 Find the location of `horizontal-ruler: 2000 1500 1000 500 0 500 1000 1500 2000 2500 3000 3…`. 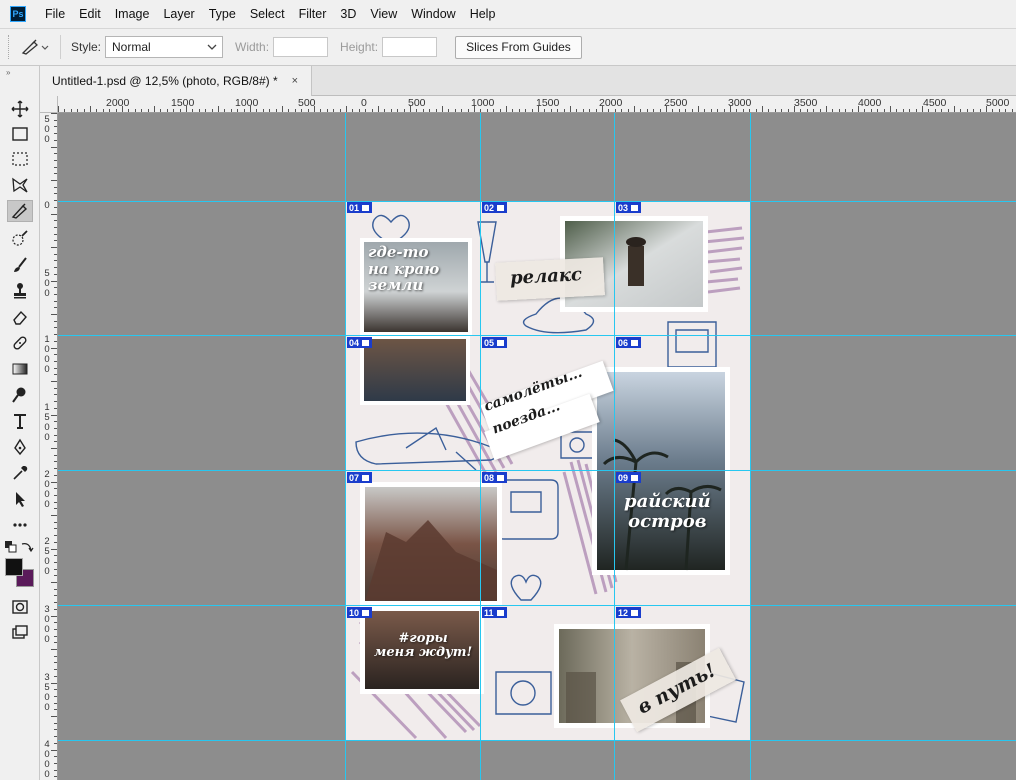

horizontal-ruler: 2000 1500 1000 500 0 500 1000 1500 2000 2500 3000 3… is located at coordinates (537, 104).